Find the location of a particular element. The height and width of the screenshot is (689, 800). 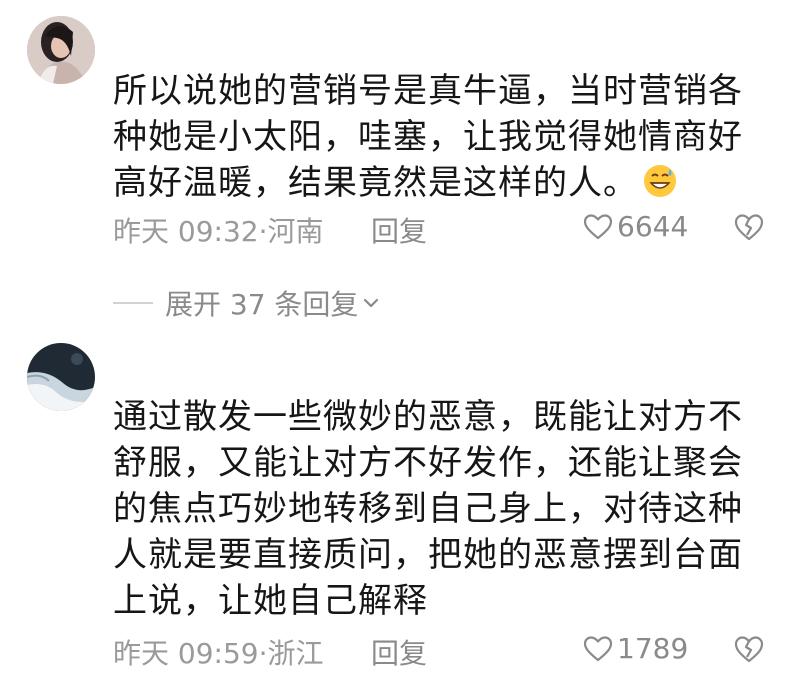

expand-replies-label: 展开 37 条回复 is located at coordinates (262, 304).